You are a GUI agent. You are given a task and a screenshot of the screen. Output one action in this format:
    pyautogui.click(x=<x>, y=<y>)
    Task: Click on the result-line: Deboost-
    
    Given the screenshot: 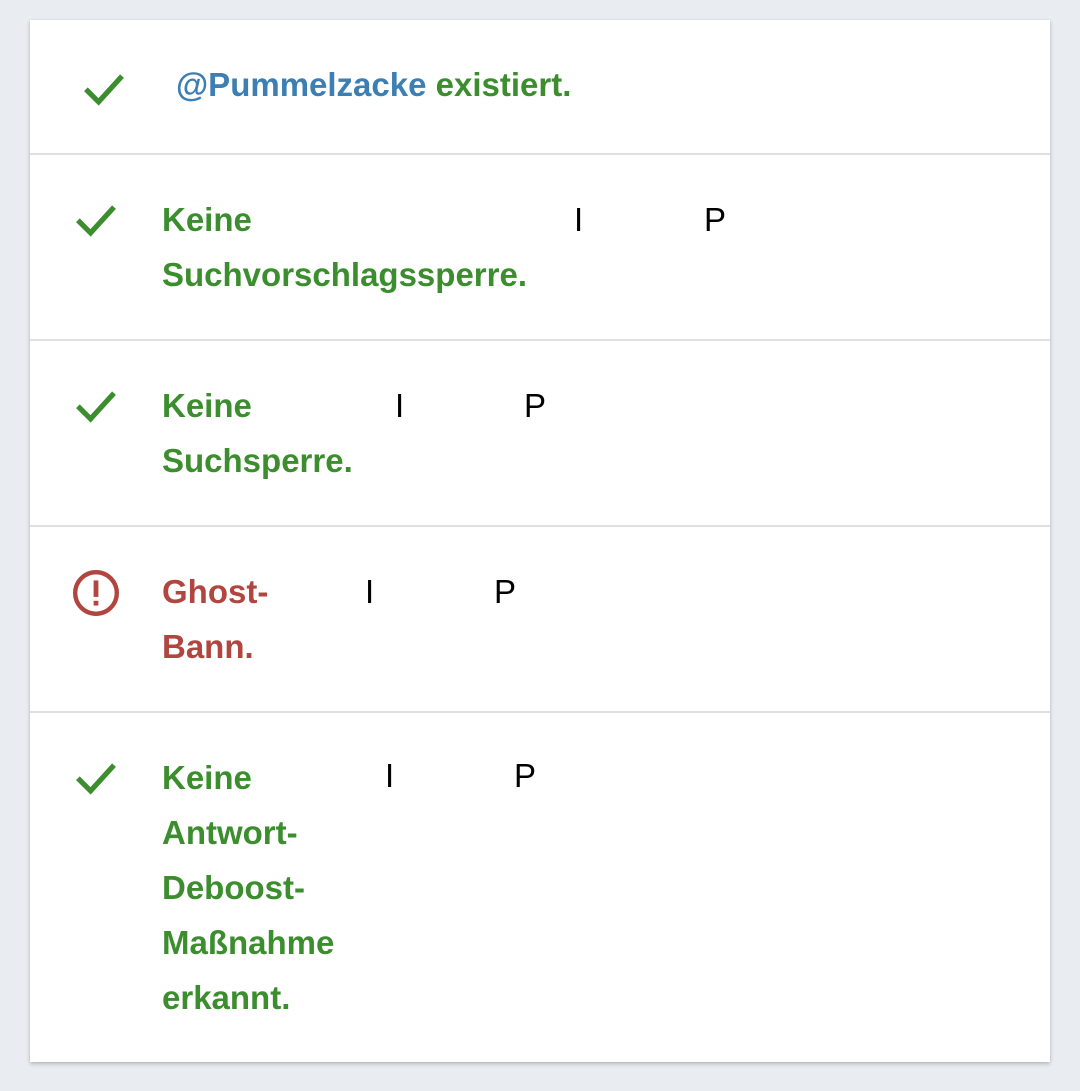 What is the action you would take?
    pyautogui.click(x=233, y=887)
    